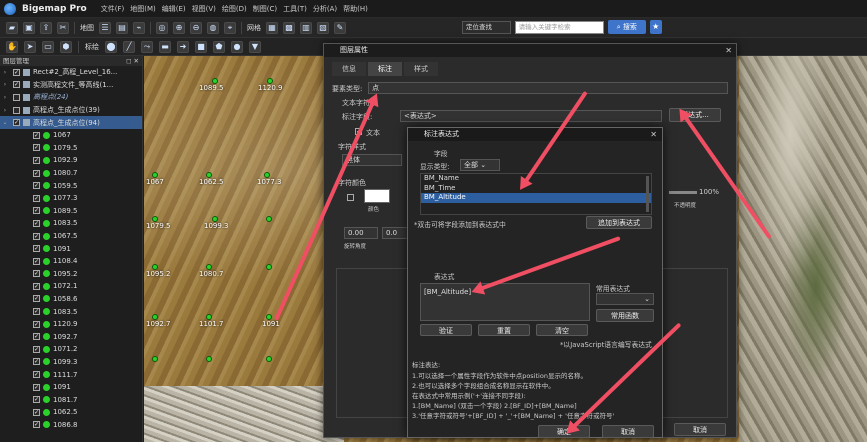 The width and height of the screenshot is (867, 442). Describe the element at coordinates (536, 179) in the screenshot. I see `field-item: BM_Name` at that location.